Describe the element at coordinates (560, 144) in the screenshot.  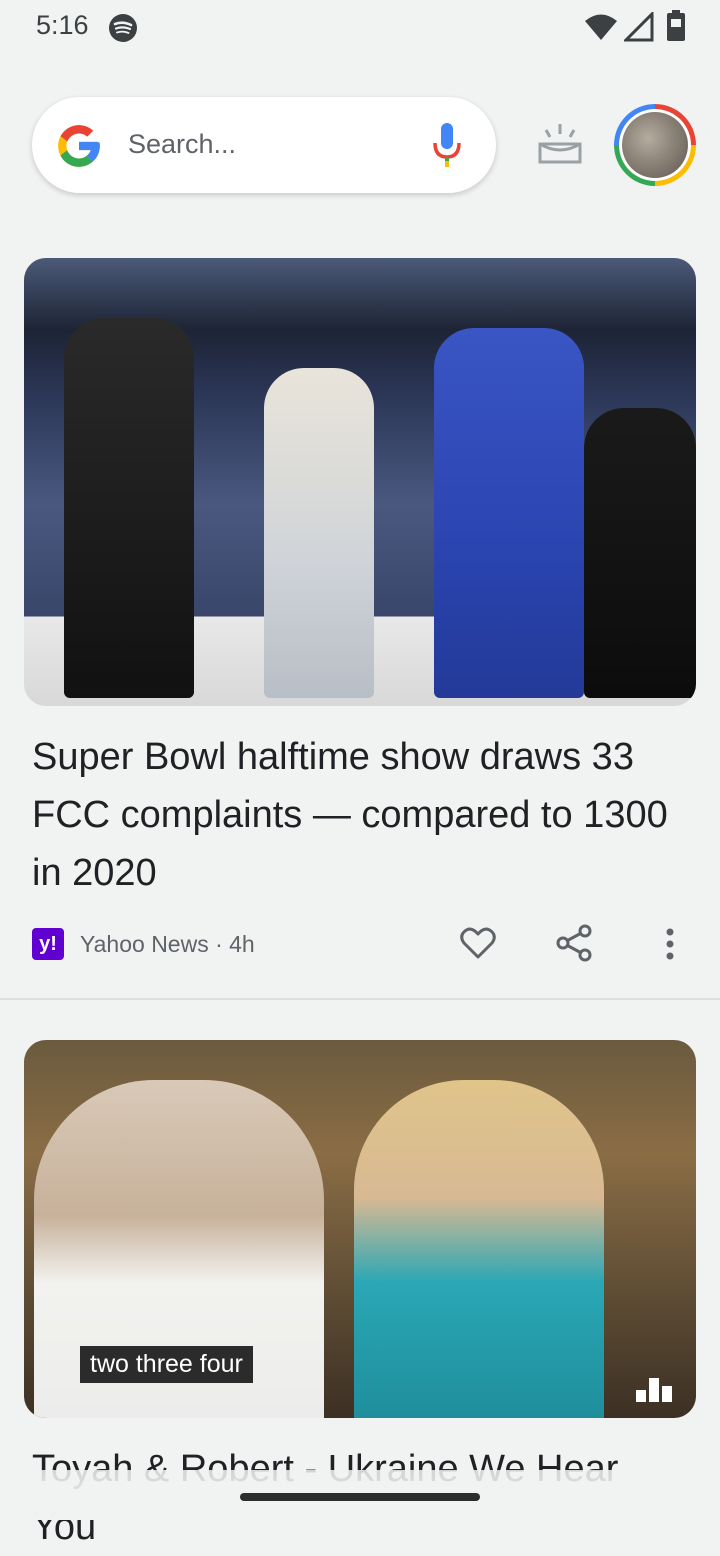
I see `snapshot-icon` at that location.